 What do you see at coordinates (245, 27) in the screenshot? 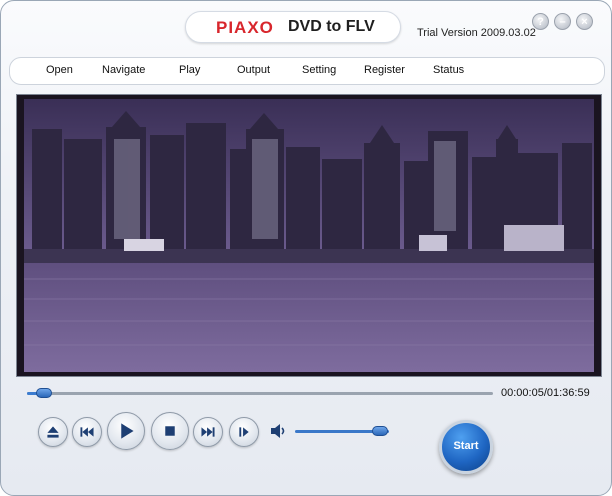
I see `app-logo: PIAXO` at bounding box center [245, 27].